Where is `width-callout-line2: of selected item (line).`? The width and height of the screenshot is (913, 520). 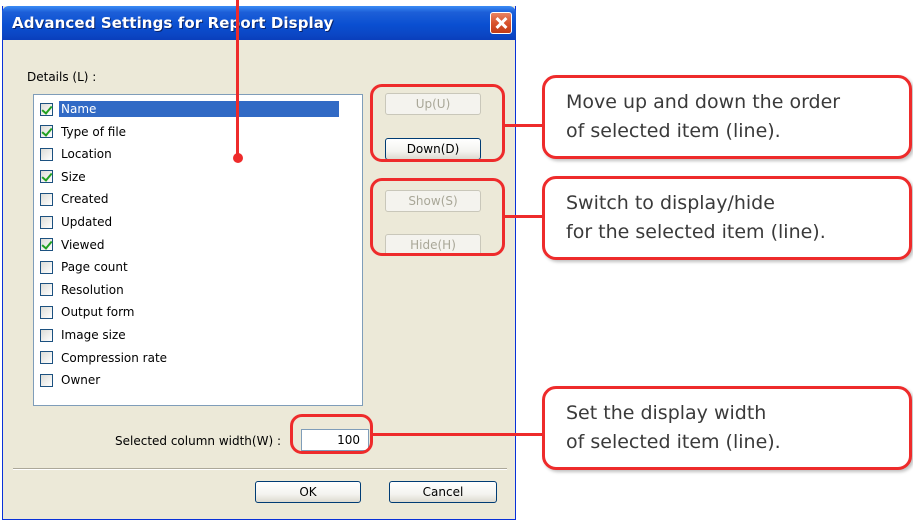 width-callout-line2: of selected item (line). is located at coordinates (673, 442).